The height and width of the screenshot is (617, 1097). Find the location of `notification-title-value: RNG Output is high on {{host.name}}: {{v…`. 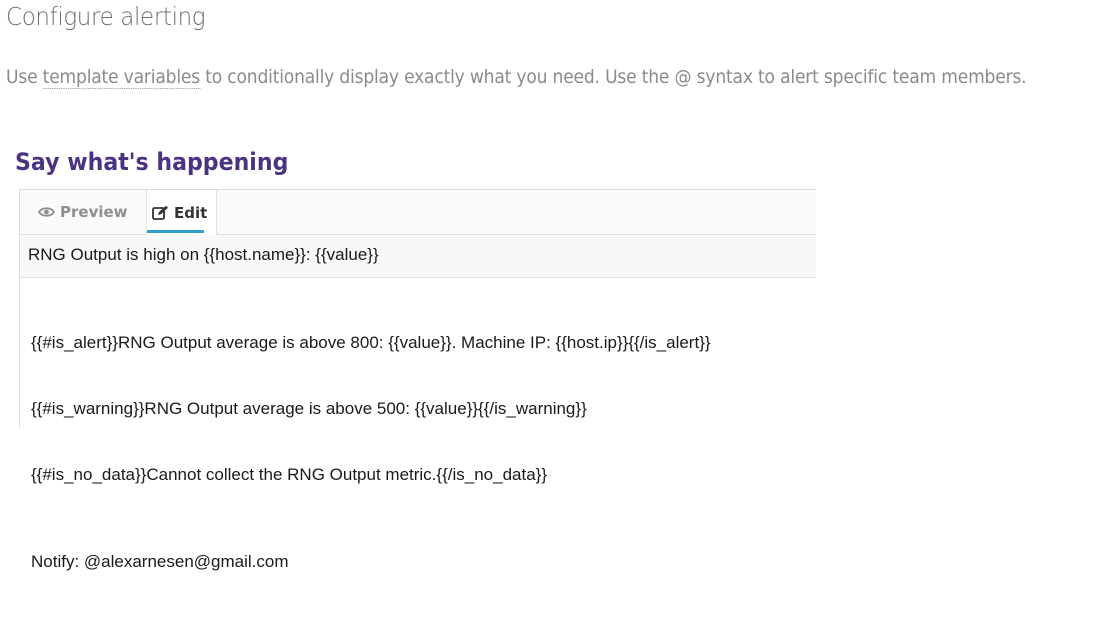

notification-title-value: RNG Output is high on {{host.name}}: {{v… is located at coordinates (203, 254).